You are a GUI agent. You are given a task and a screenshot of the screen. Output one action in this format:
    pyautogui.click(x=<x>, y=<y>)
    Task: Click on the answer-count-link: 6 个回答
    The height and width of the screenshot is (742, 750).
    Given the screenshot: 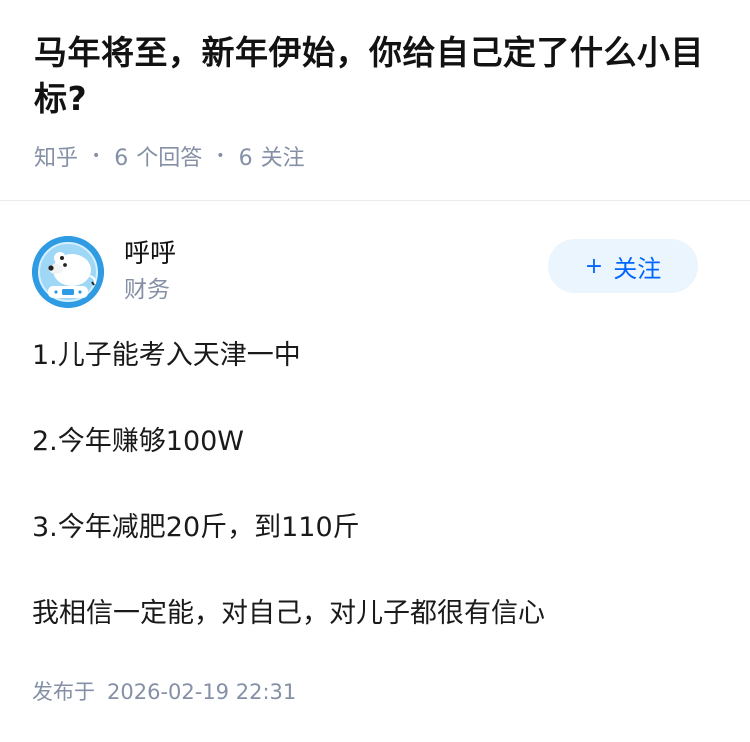 What is the action you would take?
    pyautogui.click(x=158, y=156)
    